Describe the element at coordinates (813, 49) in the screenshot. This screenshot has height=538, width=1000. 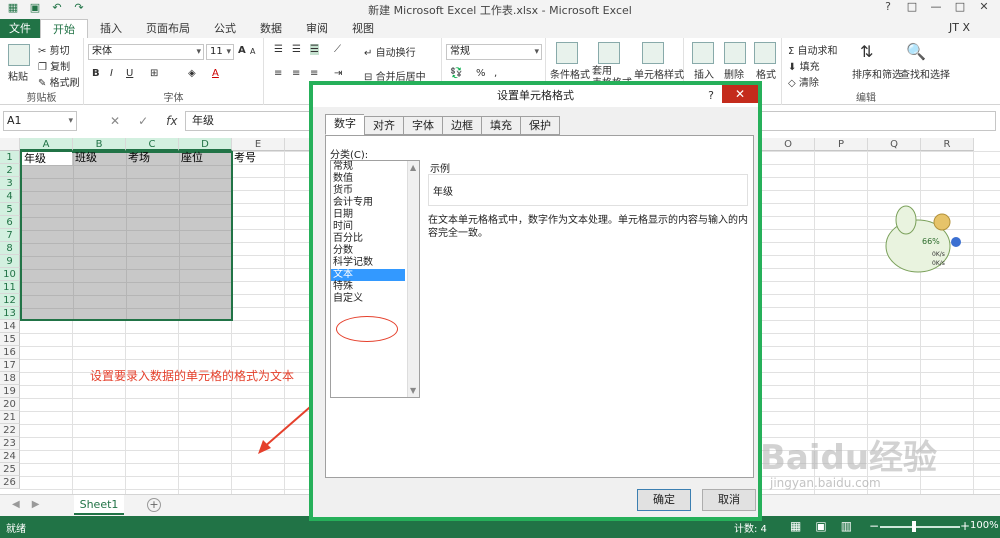
I see `autosum-button: Σ 自动求和` at that location.